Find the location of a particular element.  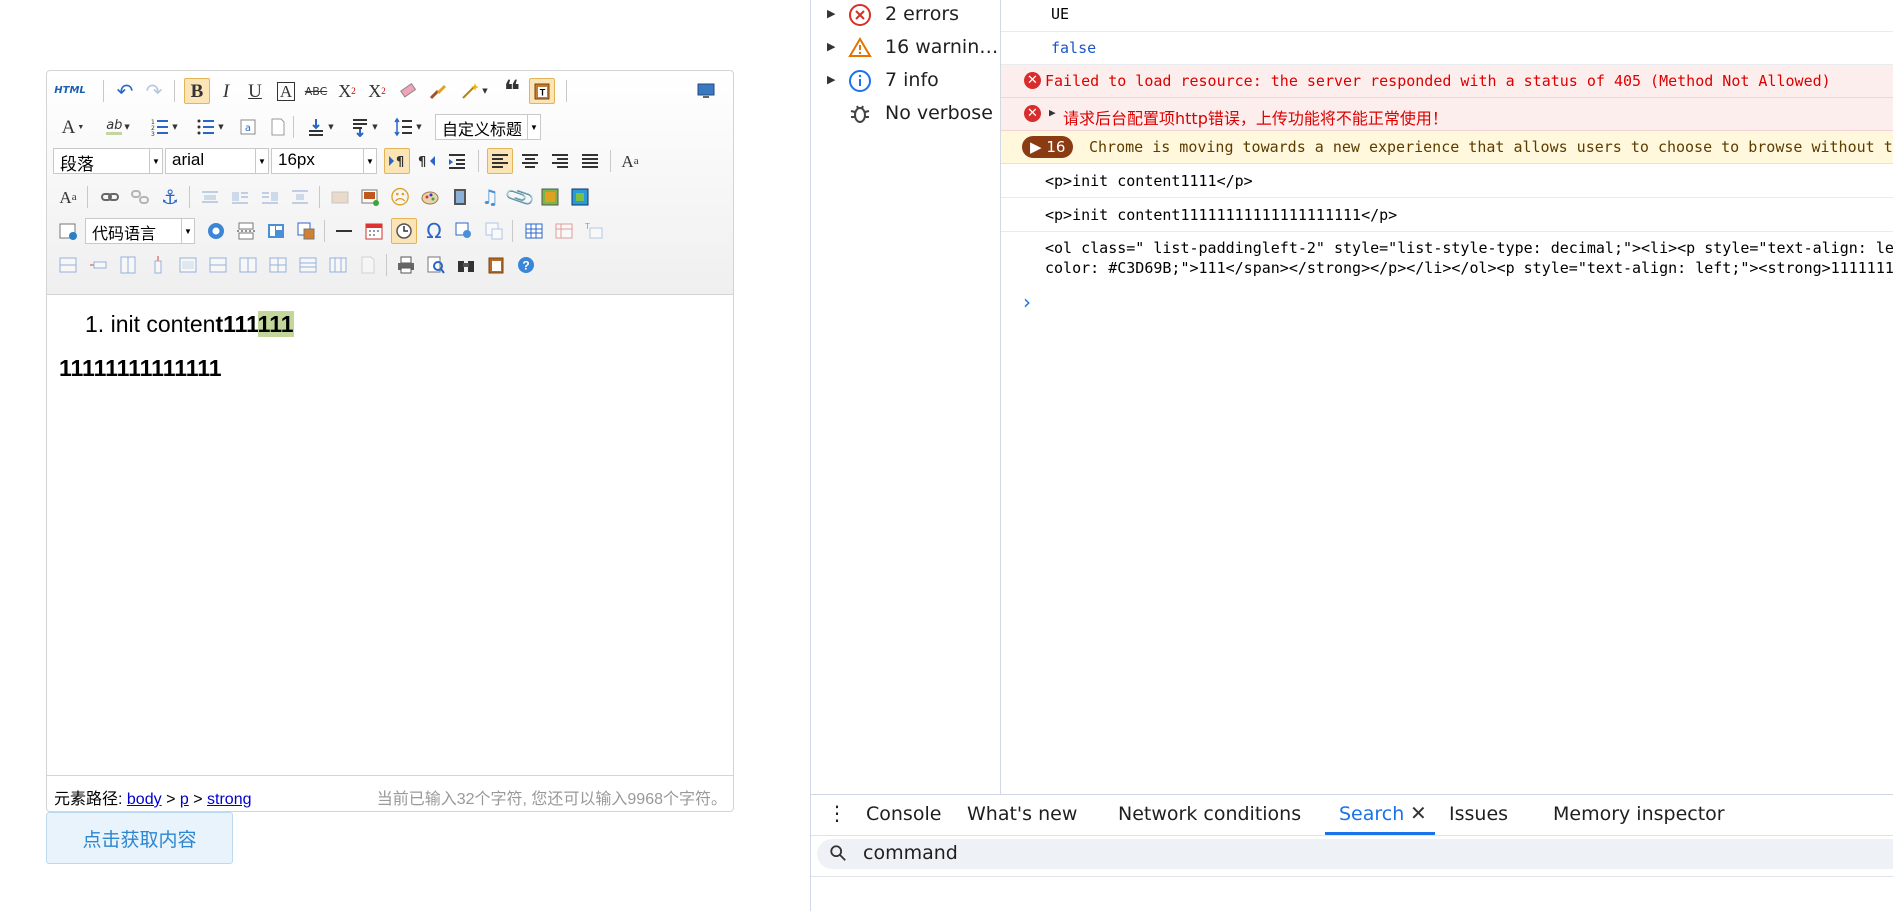

superscript-button: X2 is located at coordinates (347, 91).